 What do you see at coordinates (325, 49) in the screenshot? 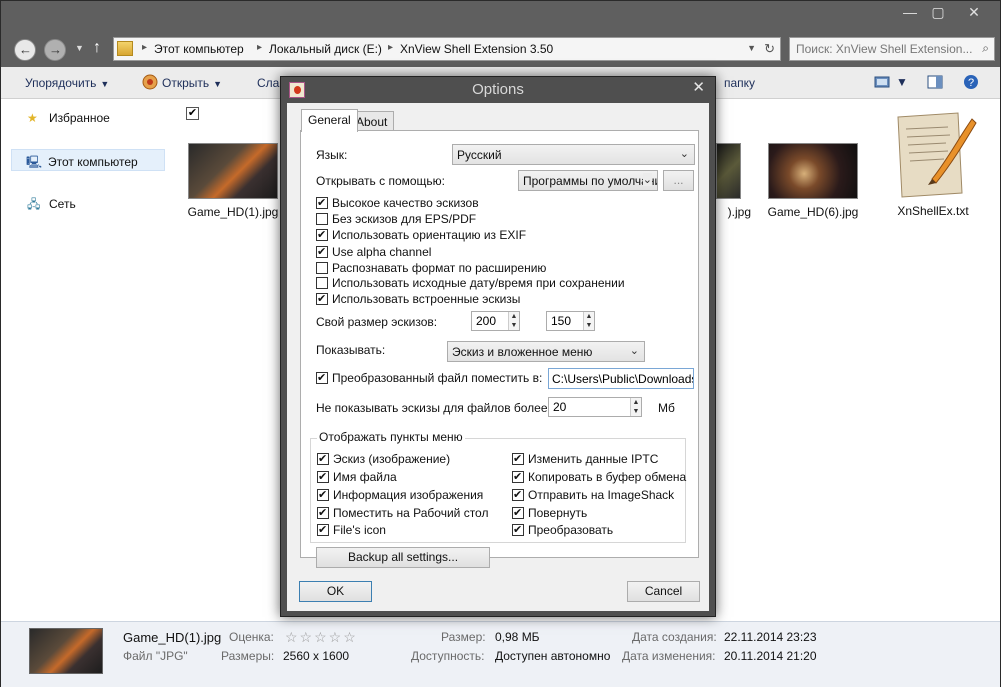
I see `breadcrumb-drive: Локальный диск (E:)` at bounding box center [325, 49].